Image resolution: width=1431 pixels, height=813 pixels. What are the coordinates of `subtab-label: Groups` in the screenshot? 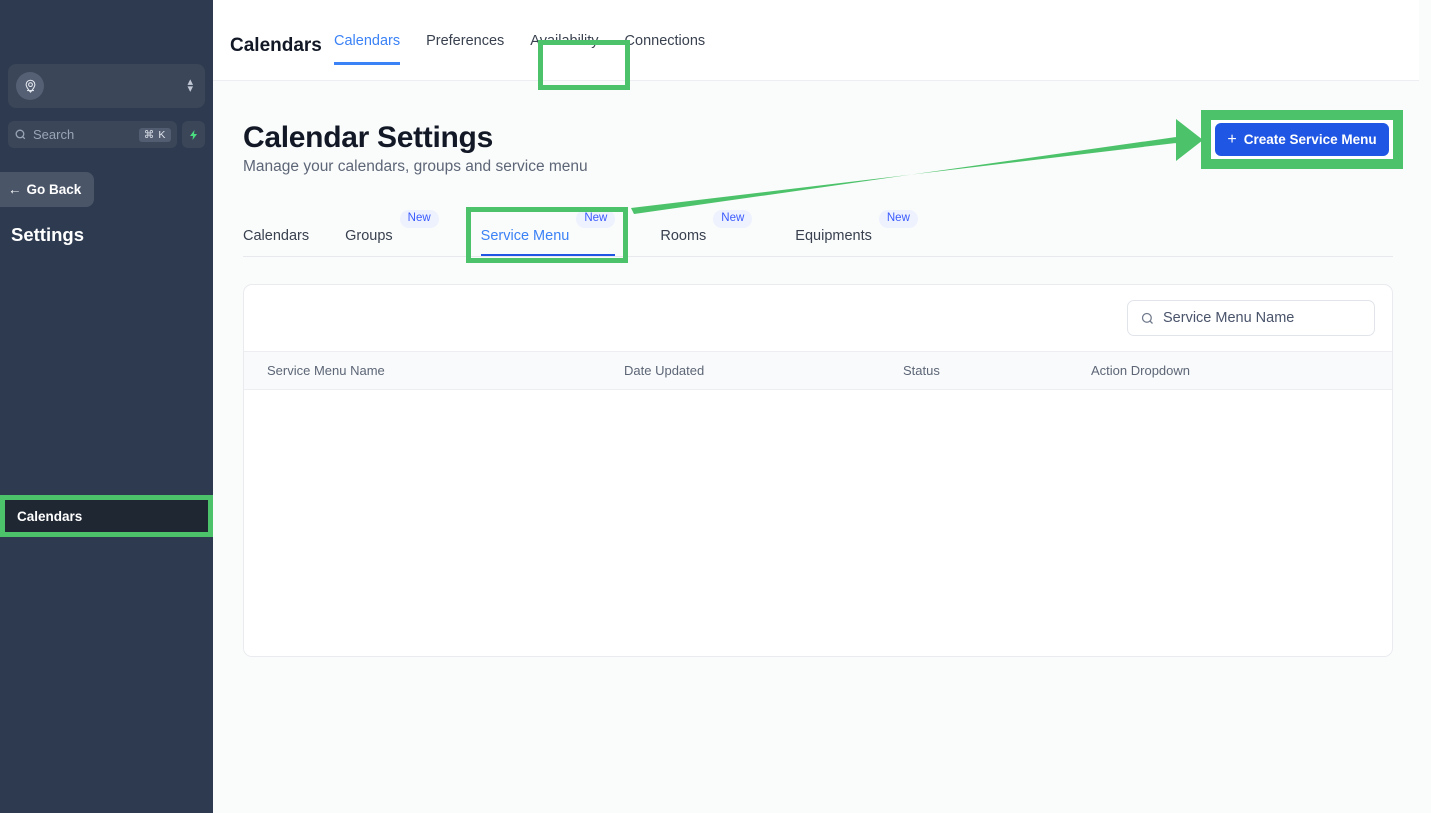 It's located at (369, 236).